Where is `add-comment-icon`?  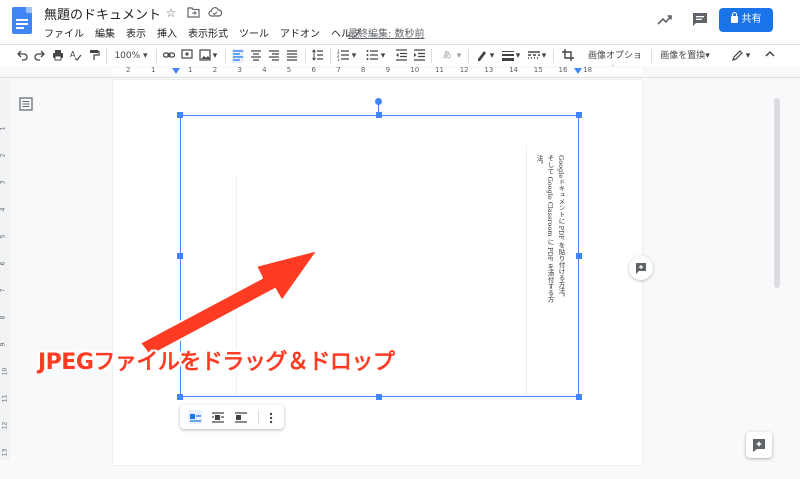 add-comment-icon is located at coordinates (641, 268).